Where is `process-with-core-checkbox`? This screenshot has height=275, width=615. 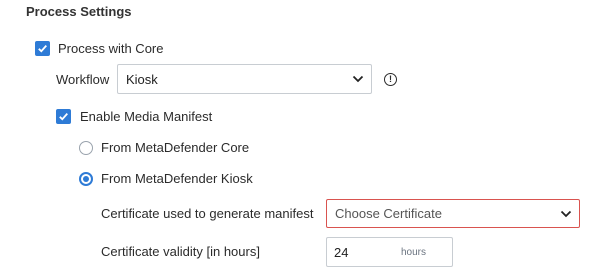
process-with-core-checkbox is located at coordinates (42, 48).